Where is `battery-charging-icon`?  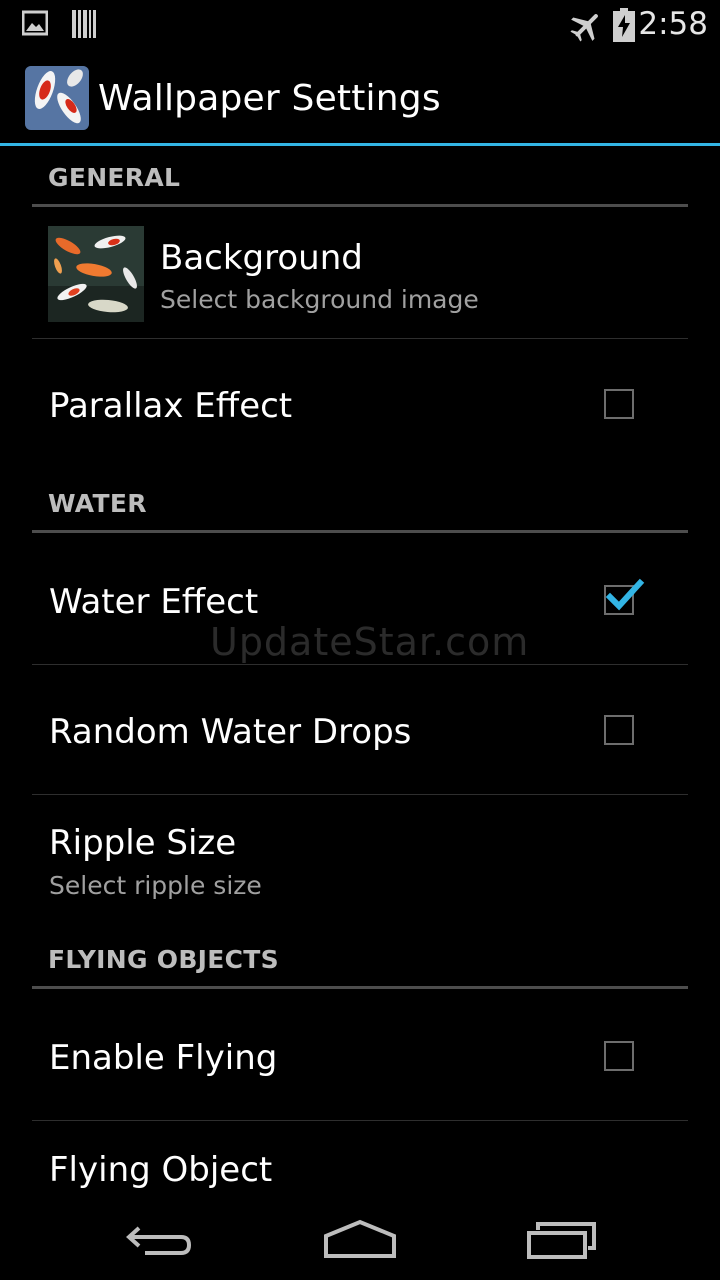 battery-charging-icon is located at coordinates (624, 27).